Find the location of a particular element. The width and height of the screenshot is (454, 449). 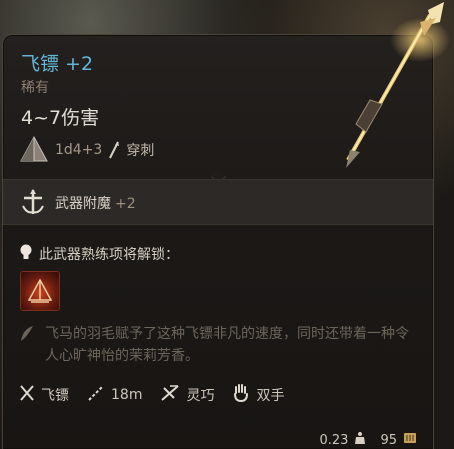

enchant-label-text: 武器附魔 is located at coordinates (83, 204).